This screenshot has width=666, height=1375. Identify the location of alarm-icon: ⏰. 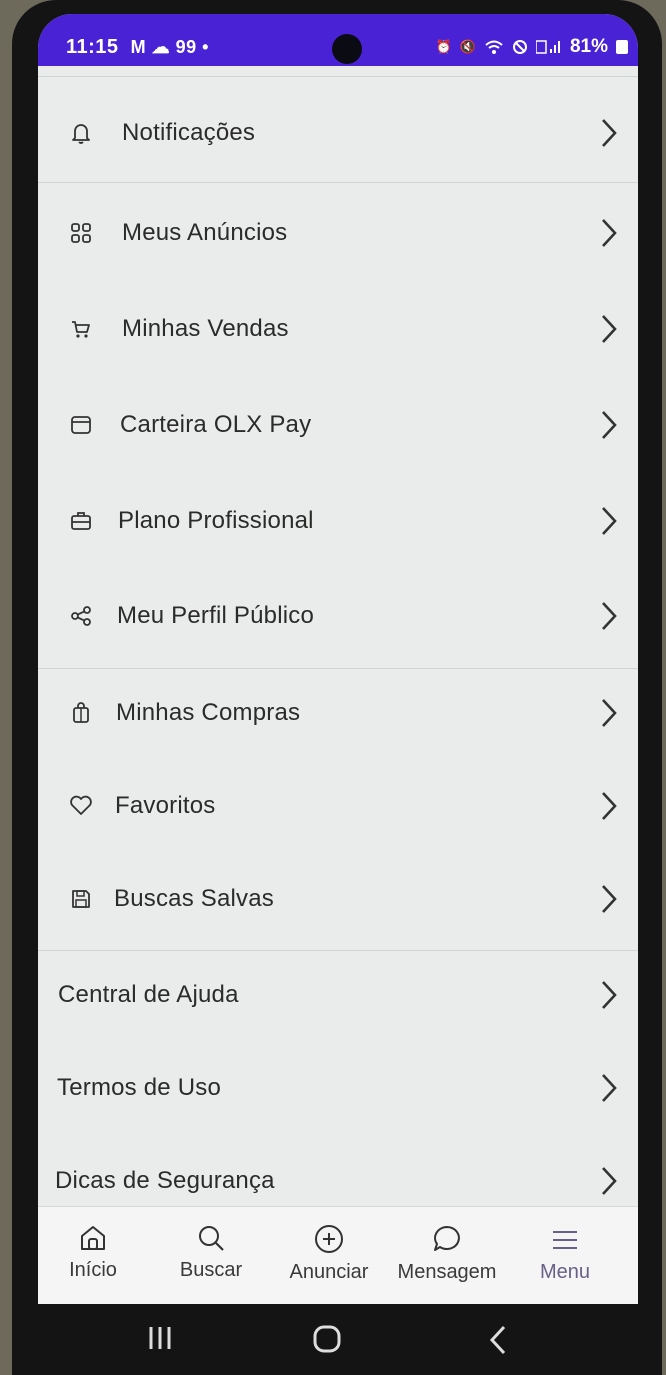
(443, 46).